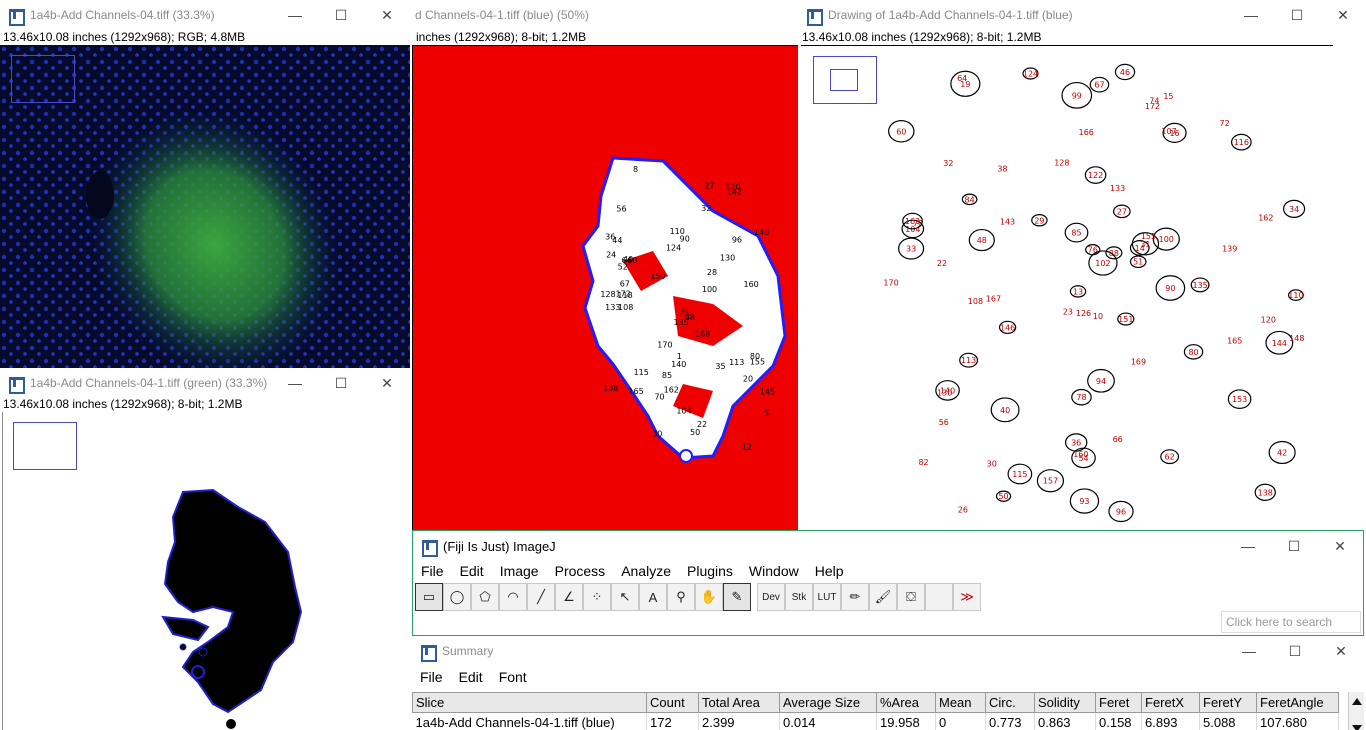 The height and width of the screenshot is (730, 1366). I want to click on pencil-tool-icon: ✏, so click(855, 597).